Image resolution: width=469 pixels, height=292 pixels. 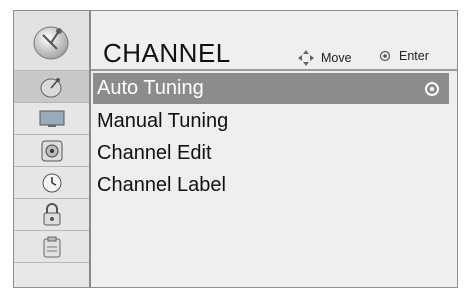 I want to click on move-label: Move, so click(x=336, y=58).